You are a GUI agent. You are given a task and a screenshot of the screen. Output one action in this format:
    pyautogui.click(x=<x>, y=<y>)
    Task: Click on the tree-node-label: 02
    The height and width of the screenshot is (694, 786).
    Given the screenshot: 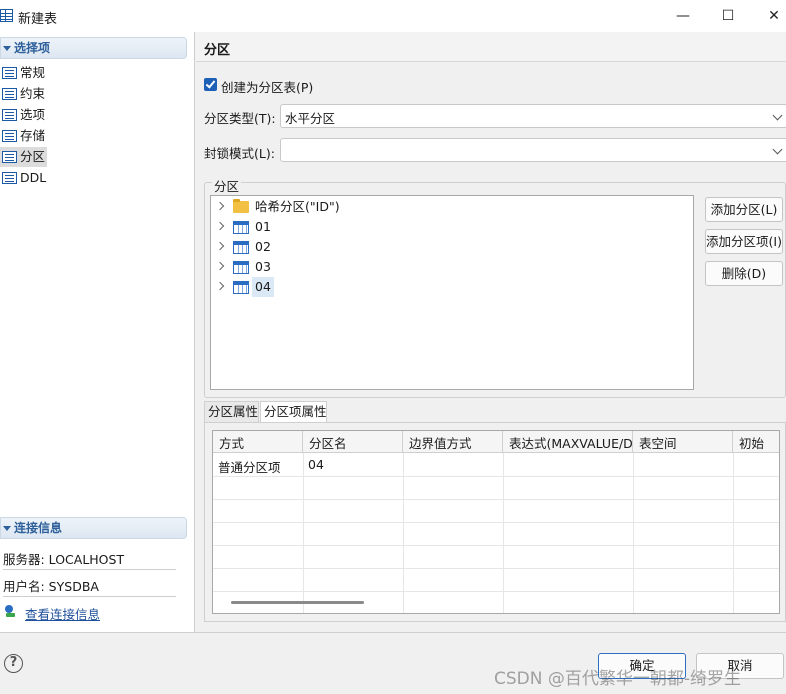 What is the action you would take?
    pyautogui.click(x=263, y=246)
    